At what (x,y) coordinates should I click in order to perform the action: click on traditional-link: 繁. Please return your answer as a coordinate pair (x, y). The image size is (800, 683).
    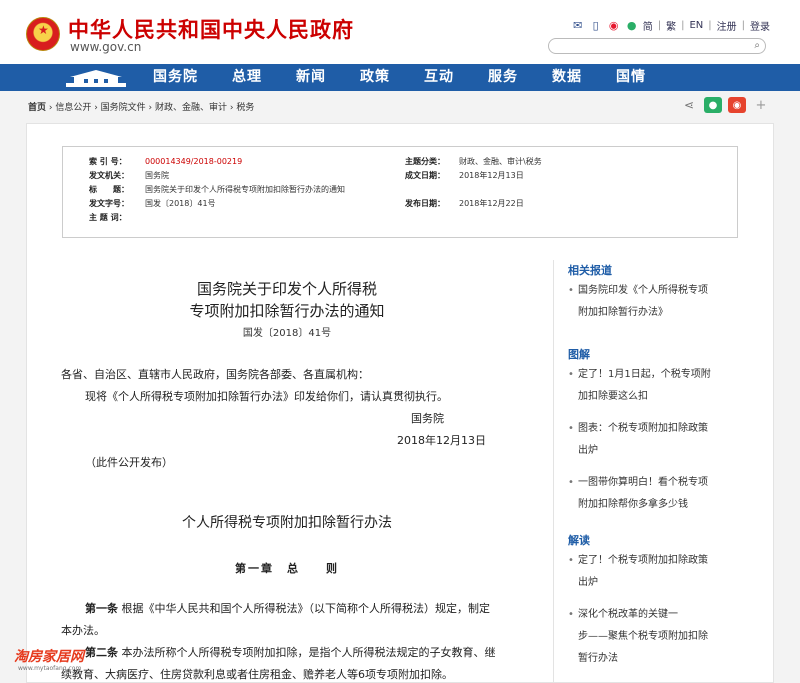
    Looking at the image, I should click on (671, 25).